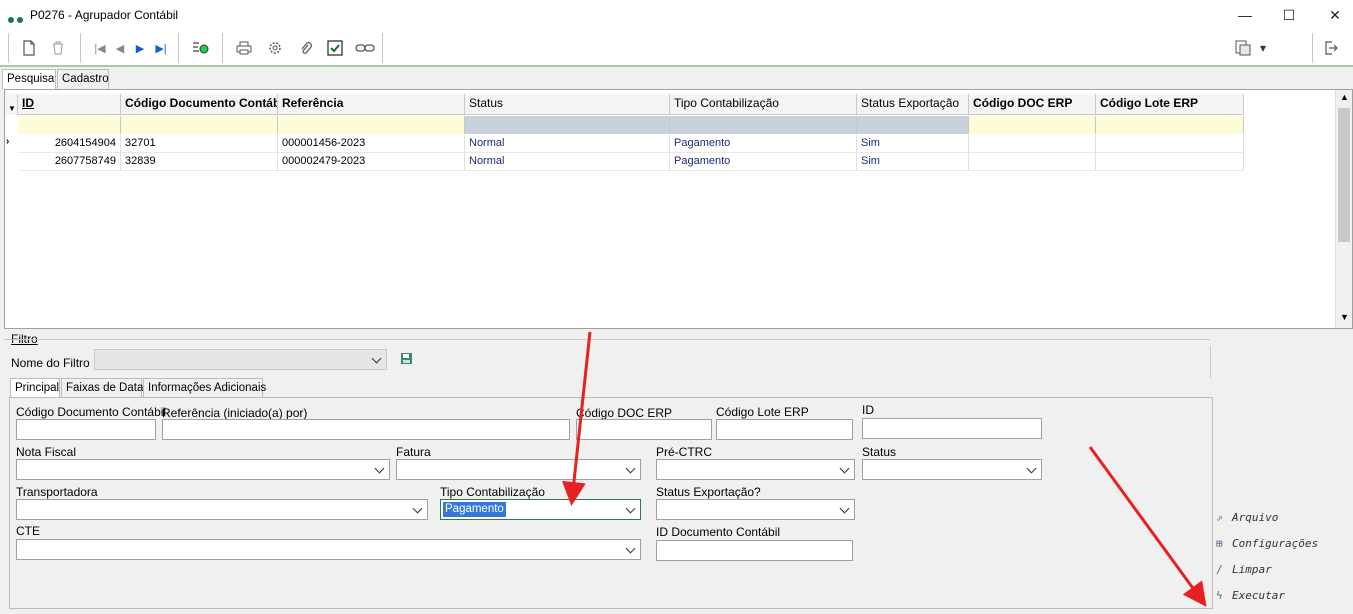 This screenshot has height=614, width=1353. Describe the element at coordinates (492, 492) in the screenshot. I see `tipo-contabilizacao-label: Tipo Contabilização` at that location.